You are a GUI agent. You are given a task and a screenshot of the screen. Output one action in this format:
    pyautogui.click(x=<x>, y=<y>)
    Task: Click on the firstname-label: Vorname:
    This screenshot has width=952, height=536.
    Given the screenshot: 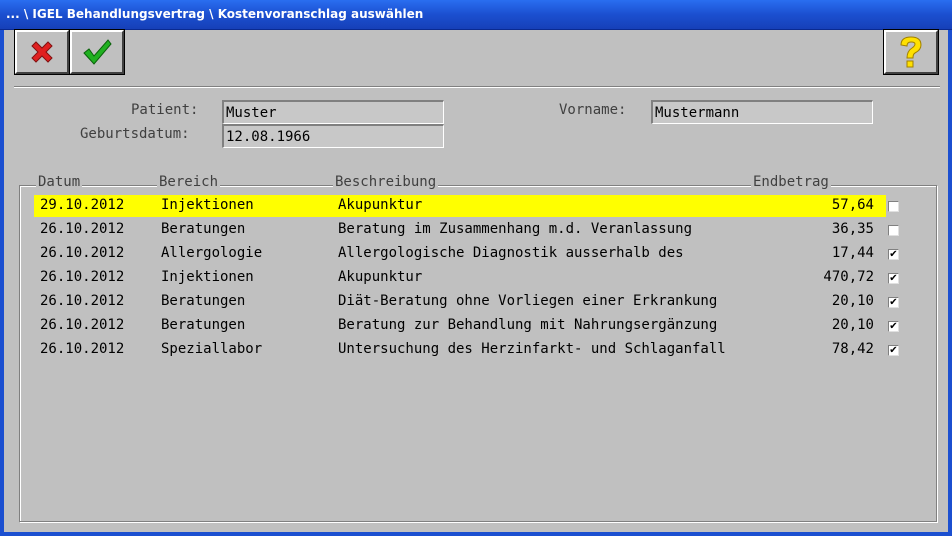 What is the action you would take?
    pyautogui.click(x=593, y=110)
    